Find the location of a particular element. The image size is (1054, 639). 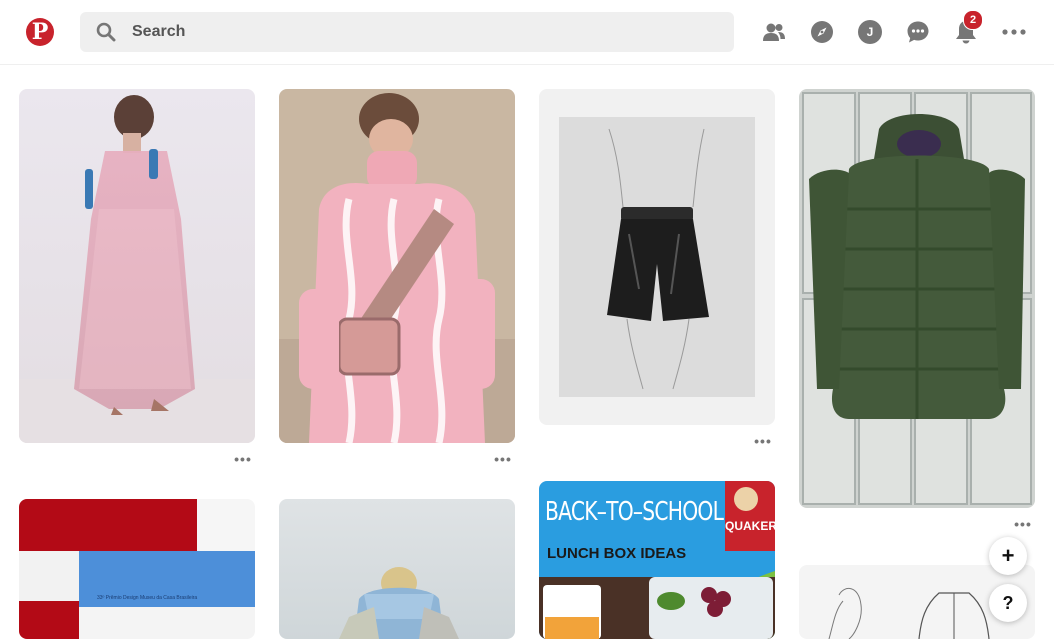

lunchbox-title: BACK–TO–SCHOOL is located at coordinates (634, 512).